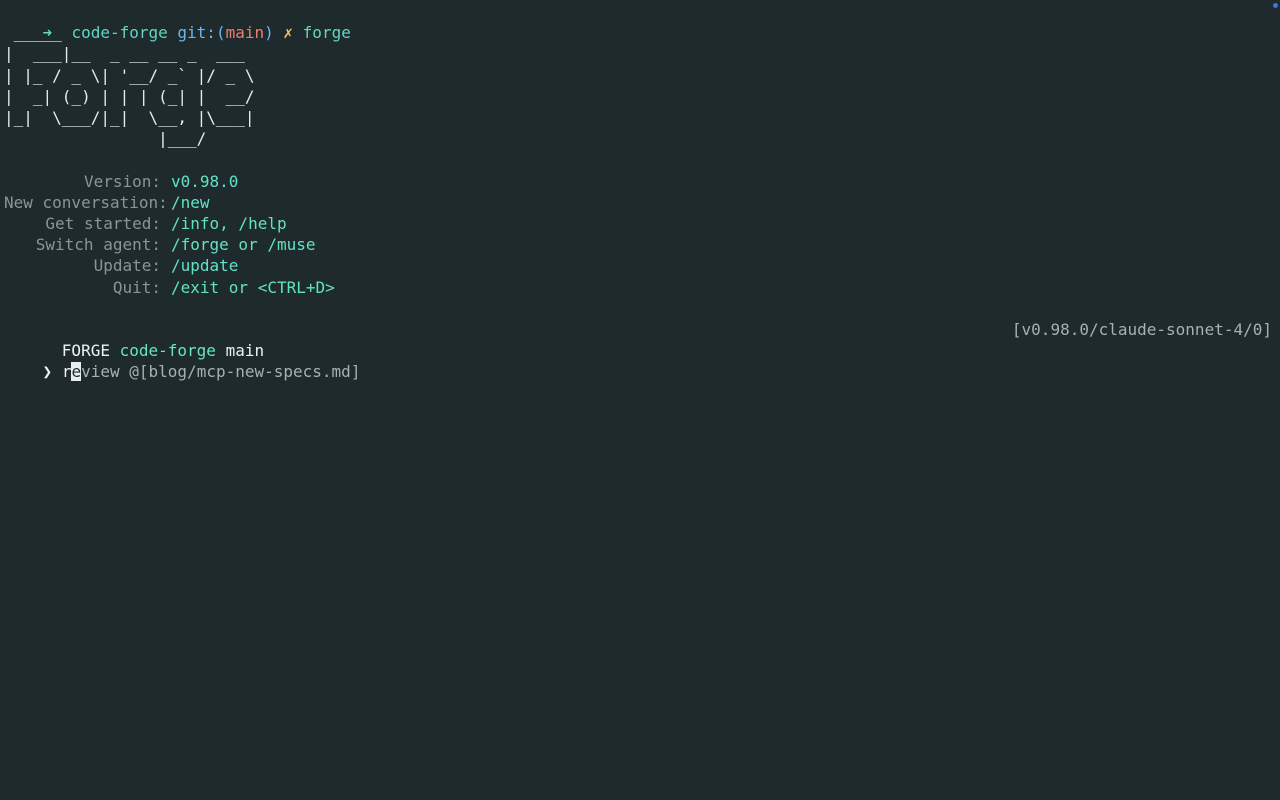 The image size is (1280, 800). What do you see at coordinates (76, 372) in the screenshot?
I see `text-cursor: e` at bounding box center [76, 372].